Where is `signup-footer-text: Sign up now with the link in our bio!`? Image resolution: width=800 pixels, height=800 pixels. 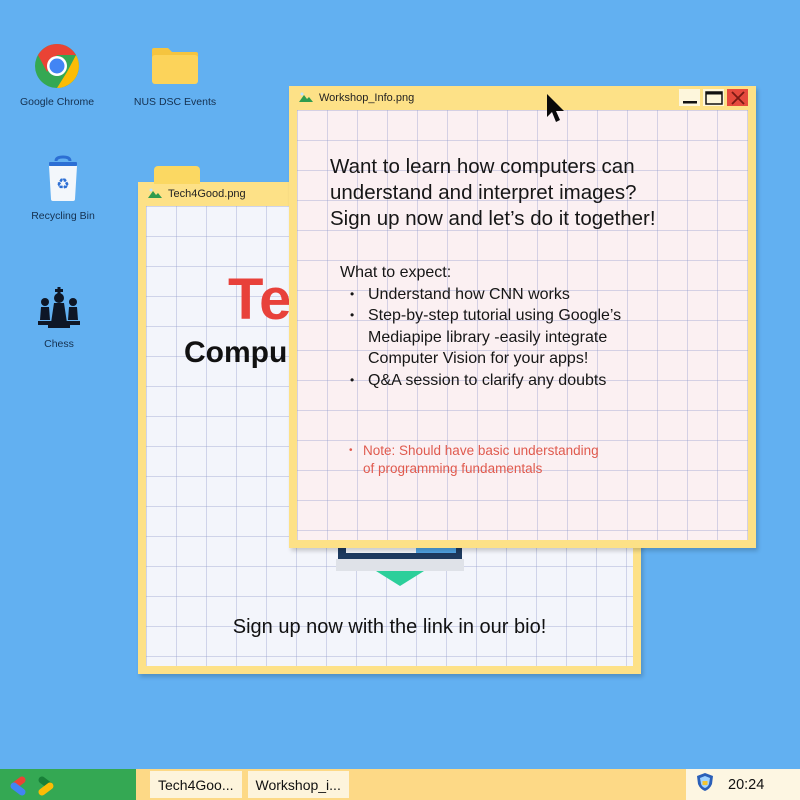
signup-footer-text: Sign up now with the link in our bio! is located at coordinates (389, 627).